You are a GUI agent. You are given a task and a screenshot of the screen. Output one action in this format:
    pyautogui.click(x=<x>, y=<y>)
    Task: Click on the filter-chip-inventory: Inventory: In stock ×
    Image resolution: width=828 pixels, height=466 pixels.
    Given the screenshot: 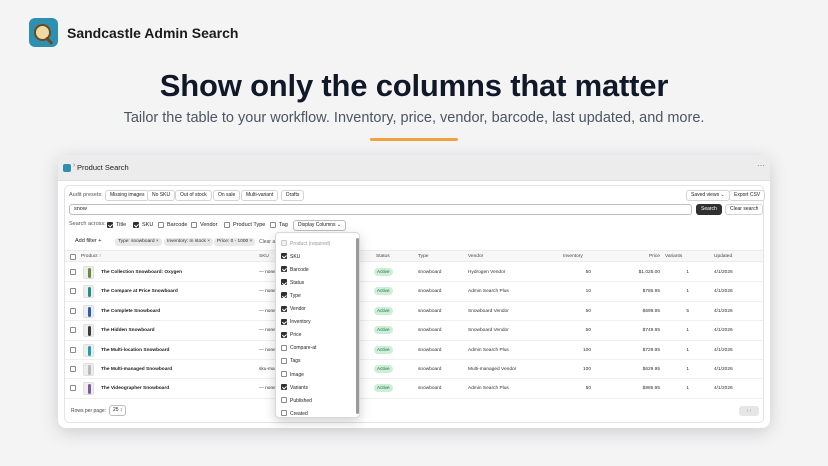 What is the action you would take?
    pyautogui.click(x=189, y=242)
    